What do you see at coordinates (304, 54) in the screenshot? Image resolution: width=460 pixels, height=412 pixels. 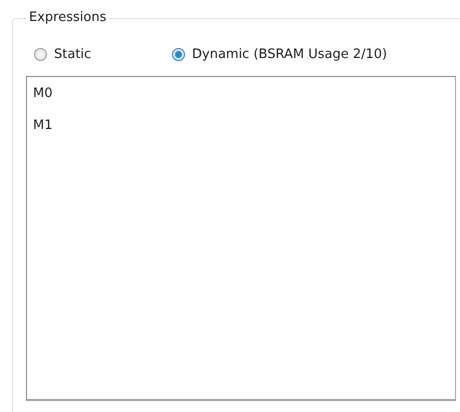 I see `radio-button: Dynamic (BSRAM Usage 2/10)` at bounding box center [304, 54].